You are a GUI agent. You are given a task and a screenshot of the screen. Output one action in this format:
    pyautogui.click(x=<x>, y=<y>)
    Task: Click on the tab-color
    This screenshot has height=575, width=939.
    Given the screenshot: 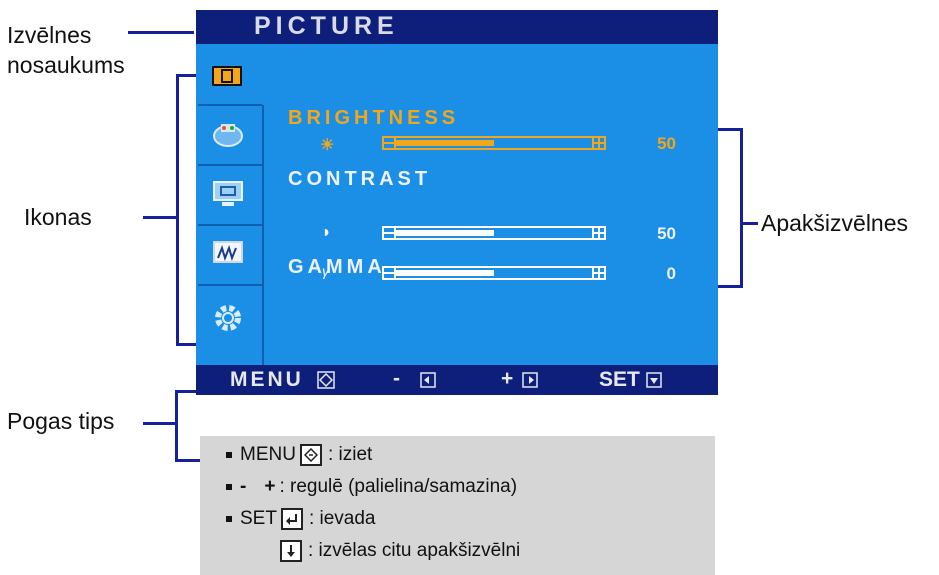 What is the action you would take?
    pyautogui.click(x=230, y=136)
    